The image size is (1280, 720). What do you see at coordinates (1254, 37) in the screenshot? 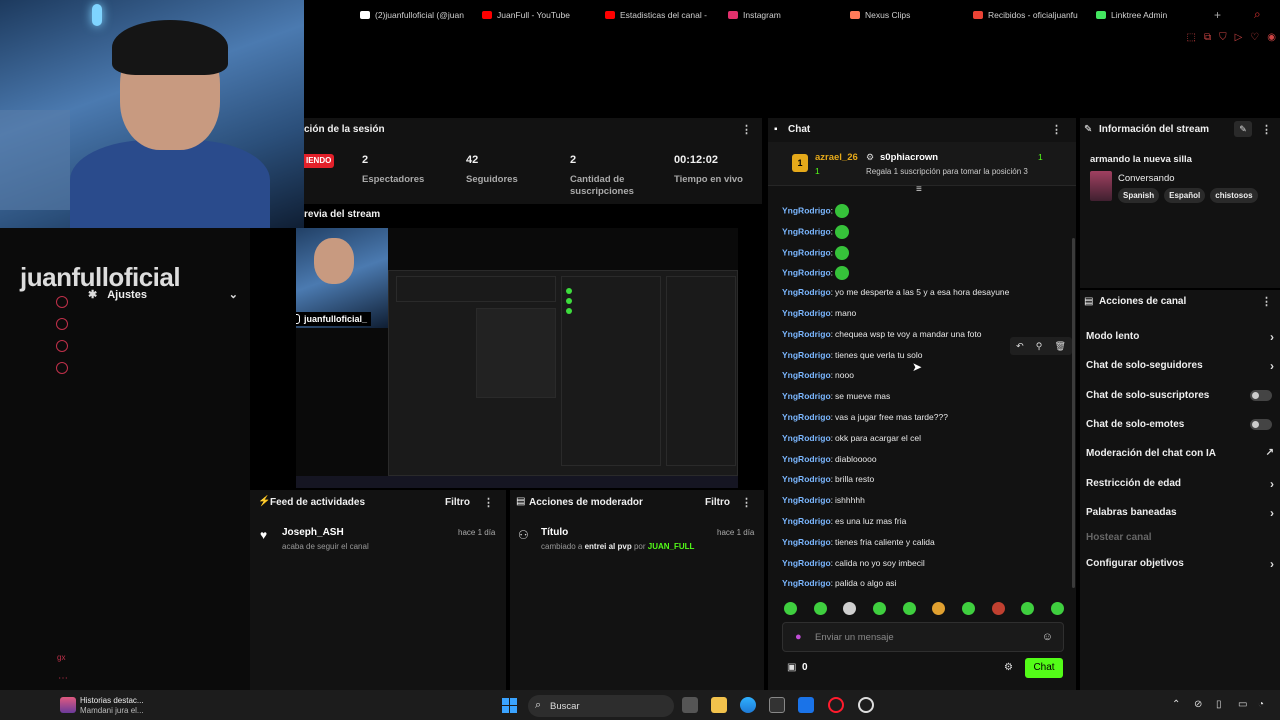
I see `heart-icon: ♡` at bounding box center [1254, 37].